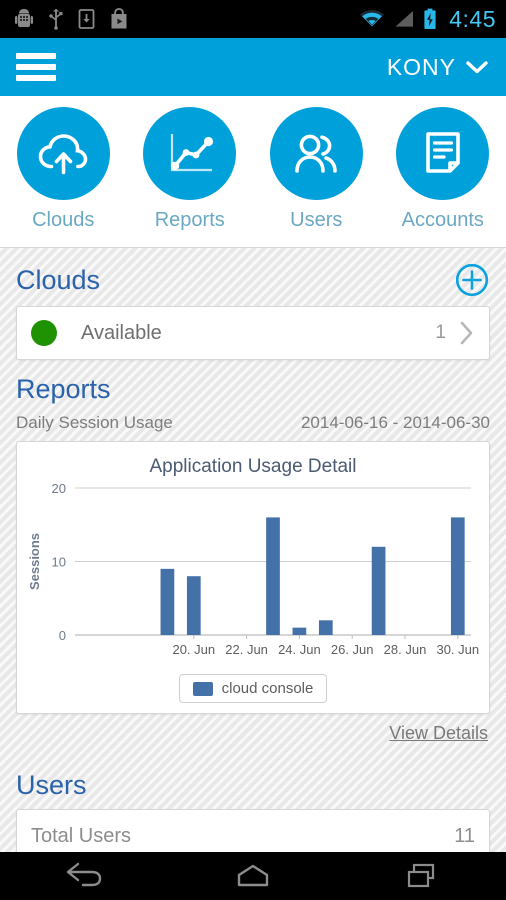 Image resolution: width=506 pixels, height=900 pixels. Describe the element at coordinates (59, 562) in the screenshot. I see `svg-text: 10` at that location.